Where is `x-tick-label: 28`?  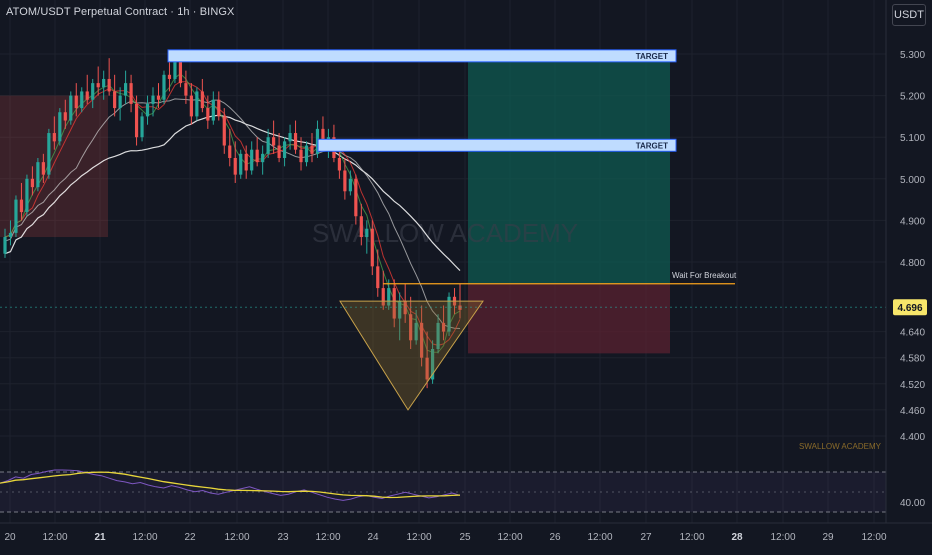 x-tick-label: 28 is located at coordinates (737, 537).